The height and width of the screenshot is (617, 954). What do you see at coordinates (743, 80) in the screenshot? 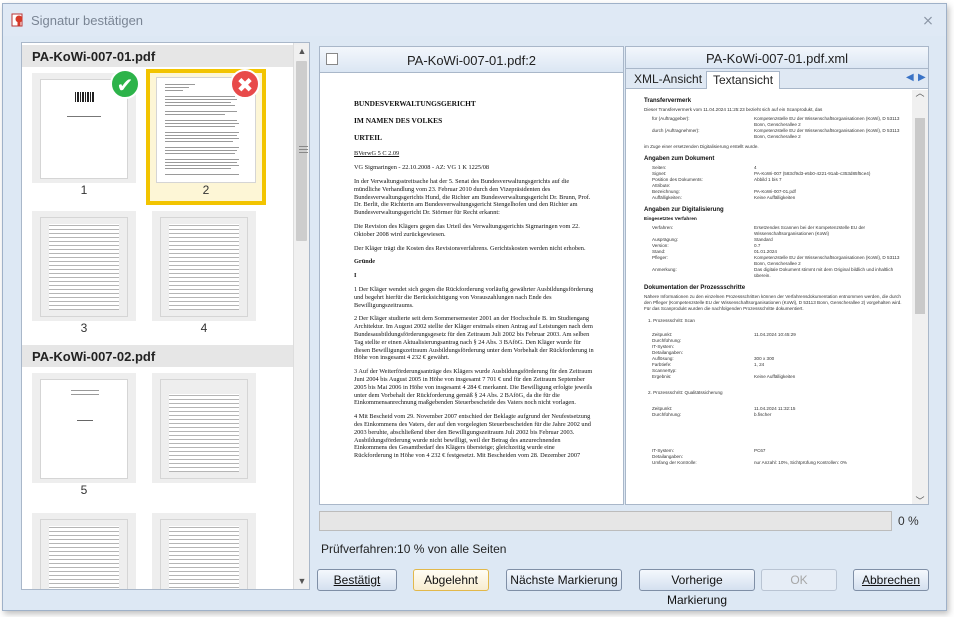
I see `tab-text-view: Textansicht` at bounding box center [743, 80].